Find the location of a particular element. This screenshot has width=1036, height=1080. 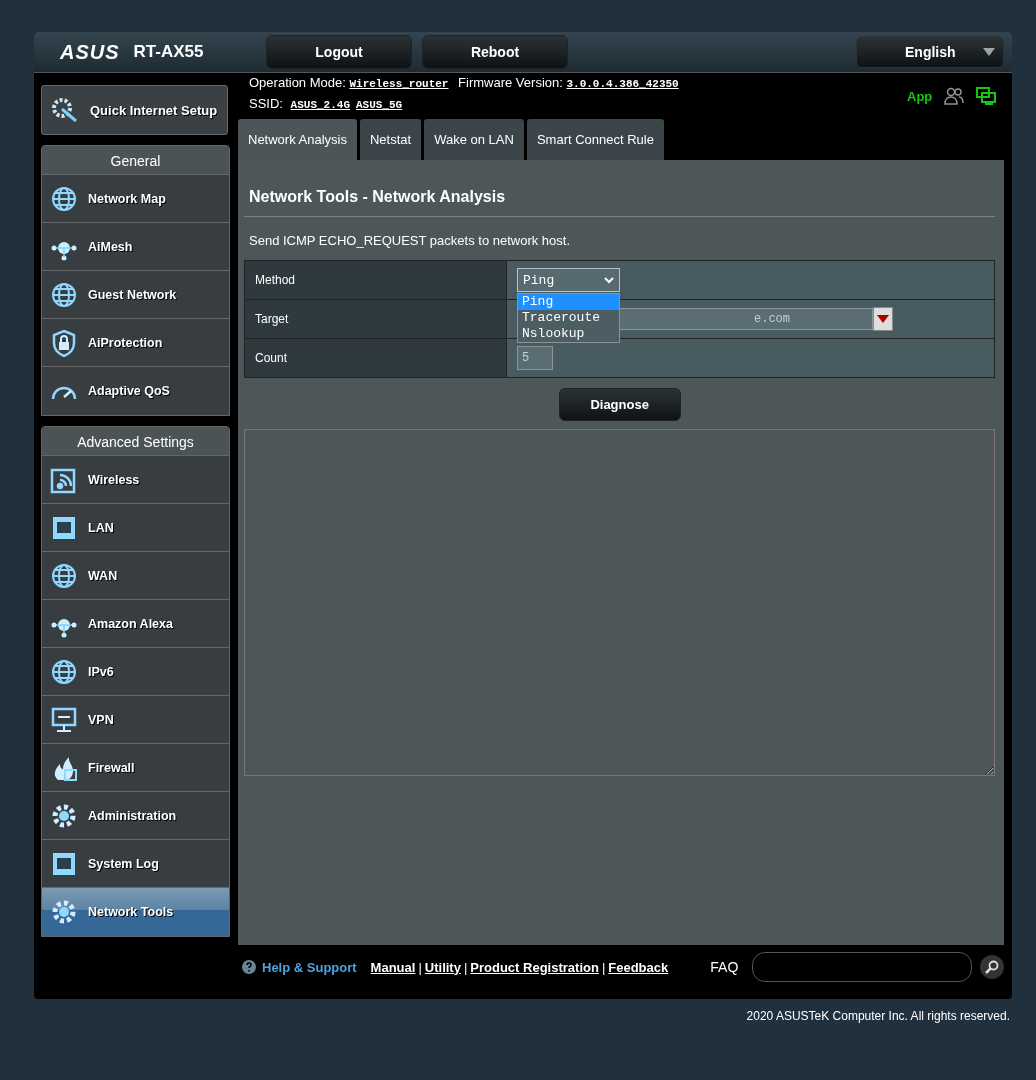

tab: Wake on LAN is located at coordinates (474, 139).